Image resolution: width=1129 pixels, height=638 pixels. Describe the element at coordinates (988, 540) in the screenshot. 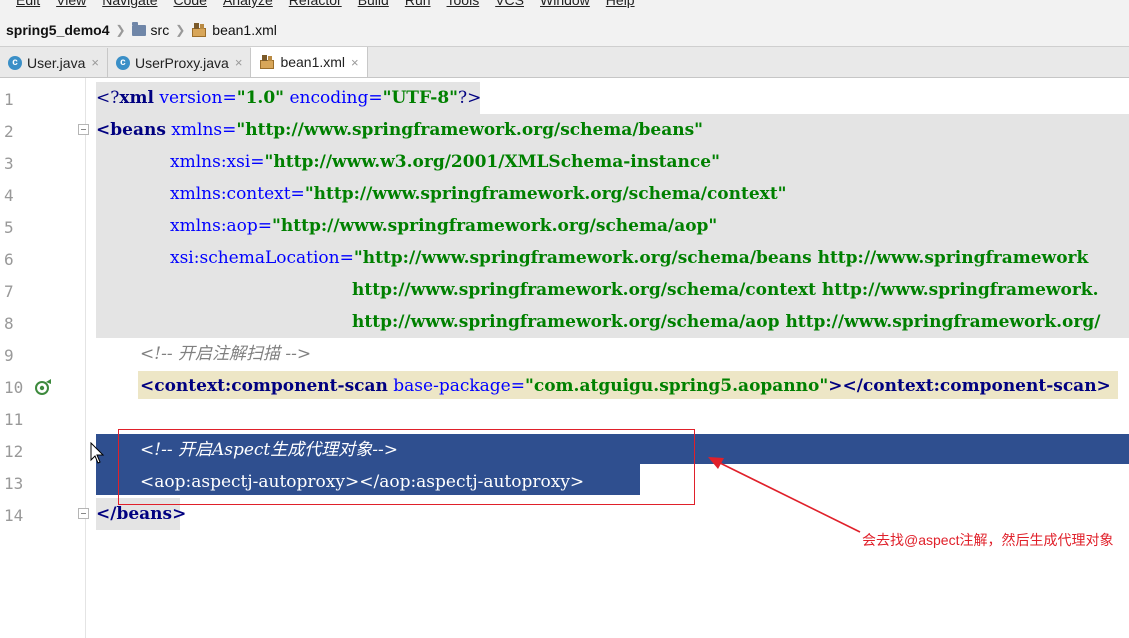

I see `annotation-note: 会去找@aspect注解，然后生成代理对象` at that location.